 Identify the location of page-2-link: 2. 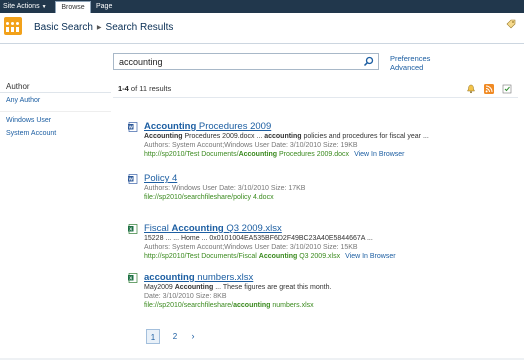
(175, 336).